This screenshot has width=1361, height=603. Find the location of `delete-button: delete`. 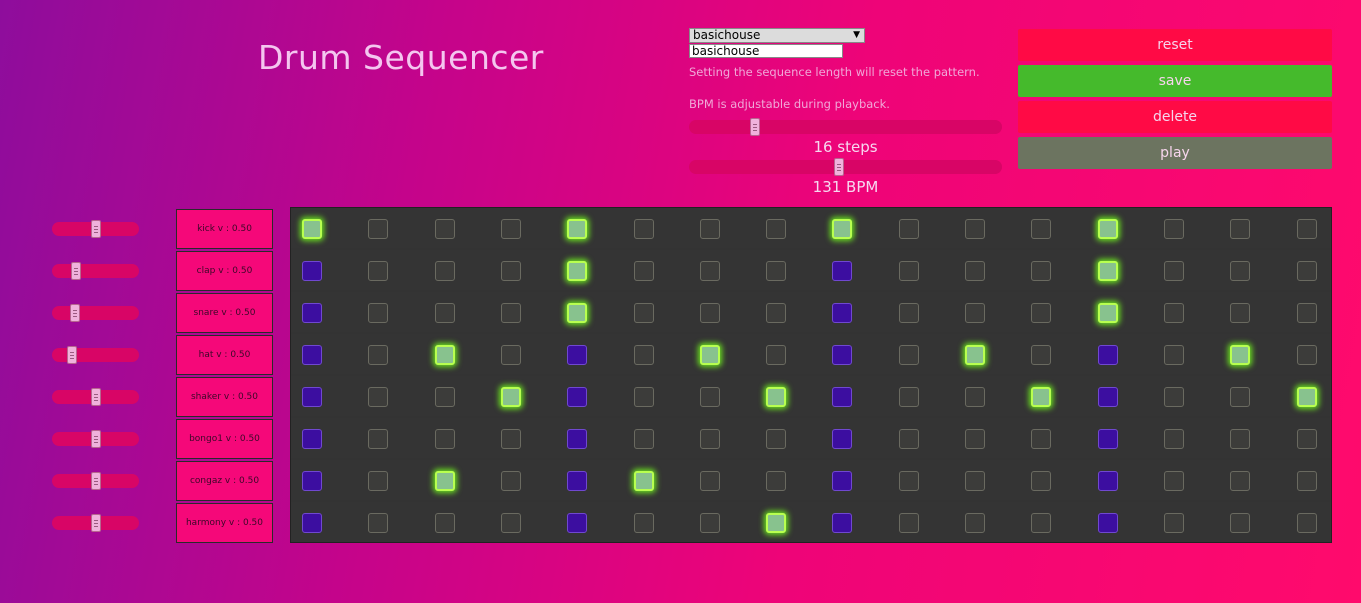

delete-button: delete is located at coordinates (1175, 117).